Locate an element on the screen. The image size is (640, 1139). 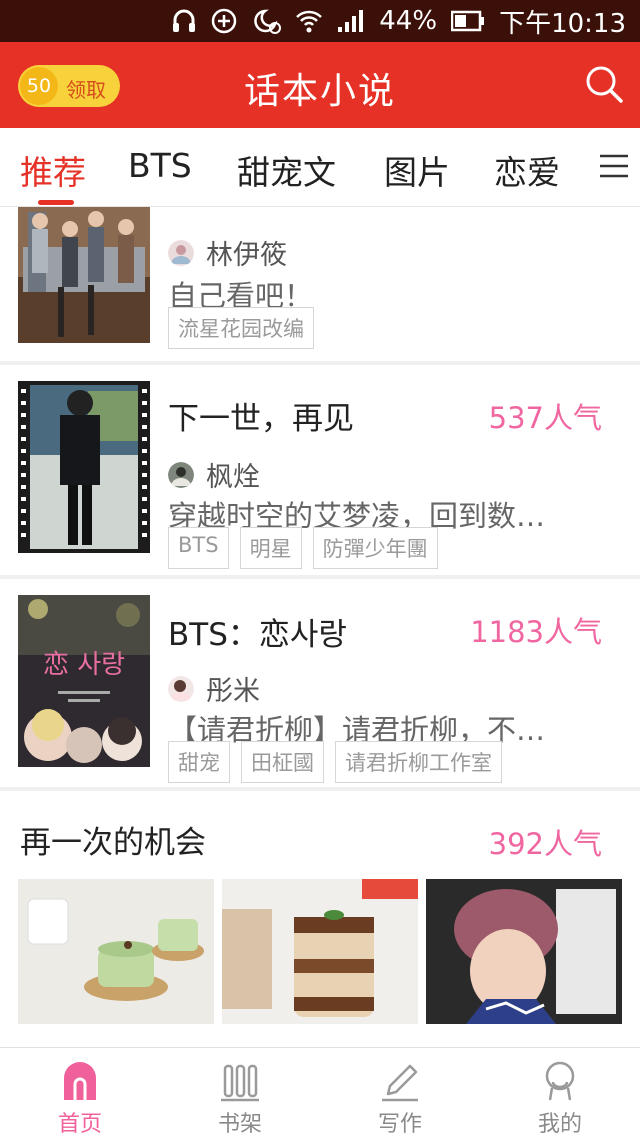
tab-images: 图片 is located at coordinates (417, 170).